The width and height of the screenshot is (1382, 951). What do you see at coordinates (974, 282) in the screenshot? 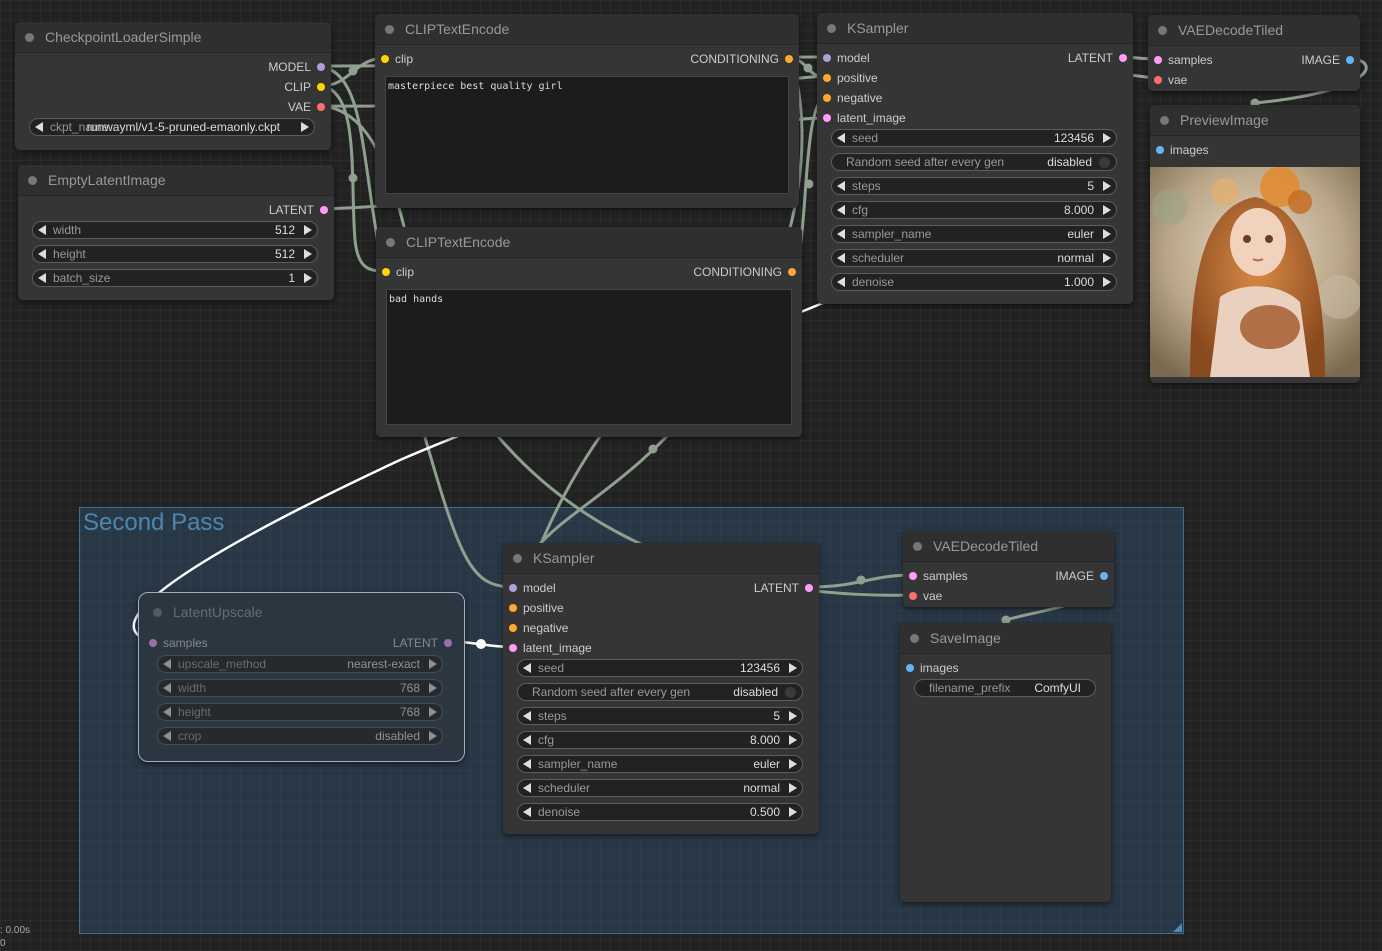
I see `denoise-number-widget: denoise 1.000` at bounding box center [974, 282].